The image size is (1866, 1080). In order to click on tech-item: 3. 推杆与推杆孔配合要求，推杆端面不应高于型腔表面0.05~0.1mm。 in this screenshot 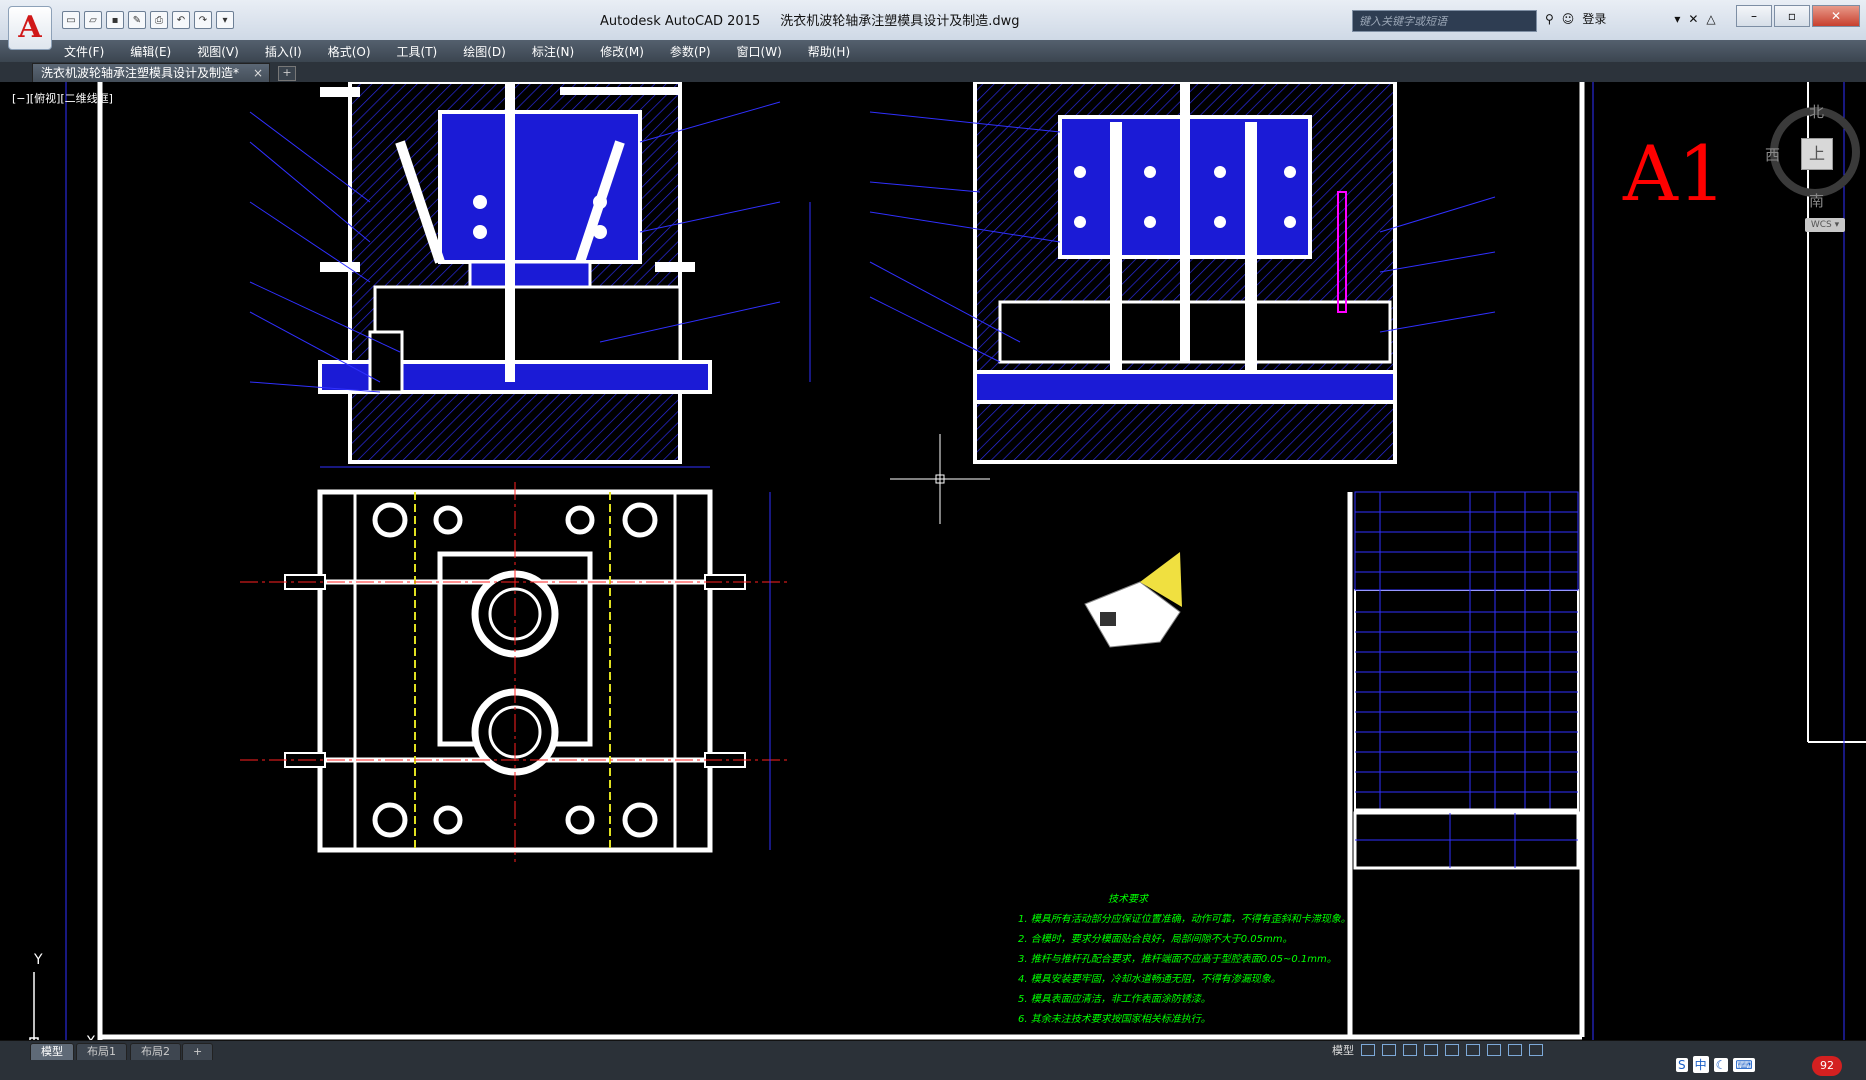, I will do `click(1177, 959)`.